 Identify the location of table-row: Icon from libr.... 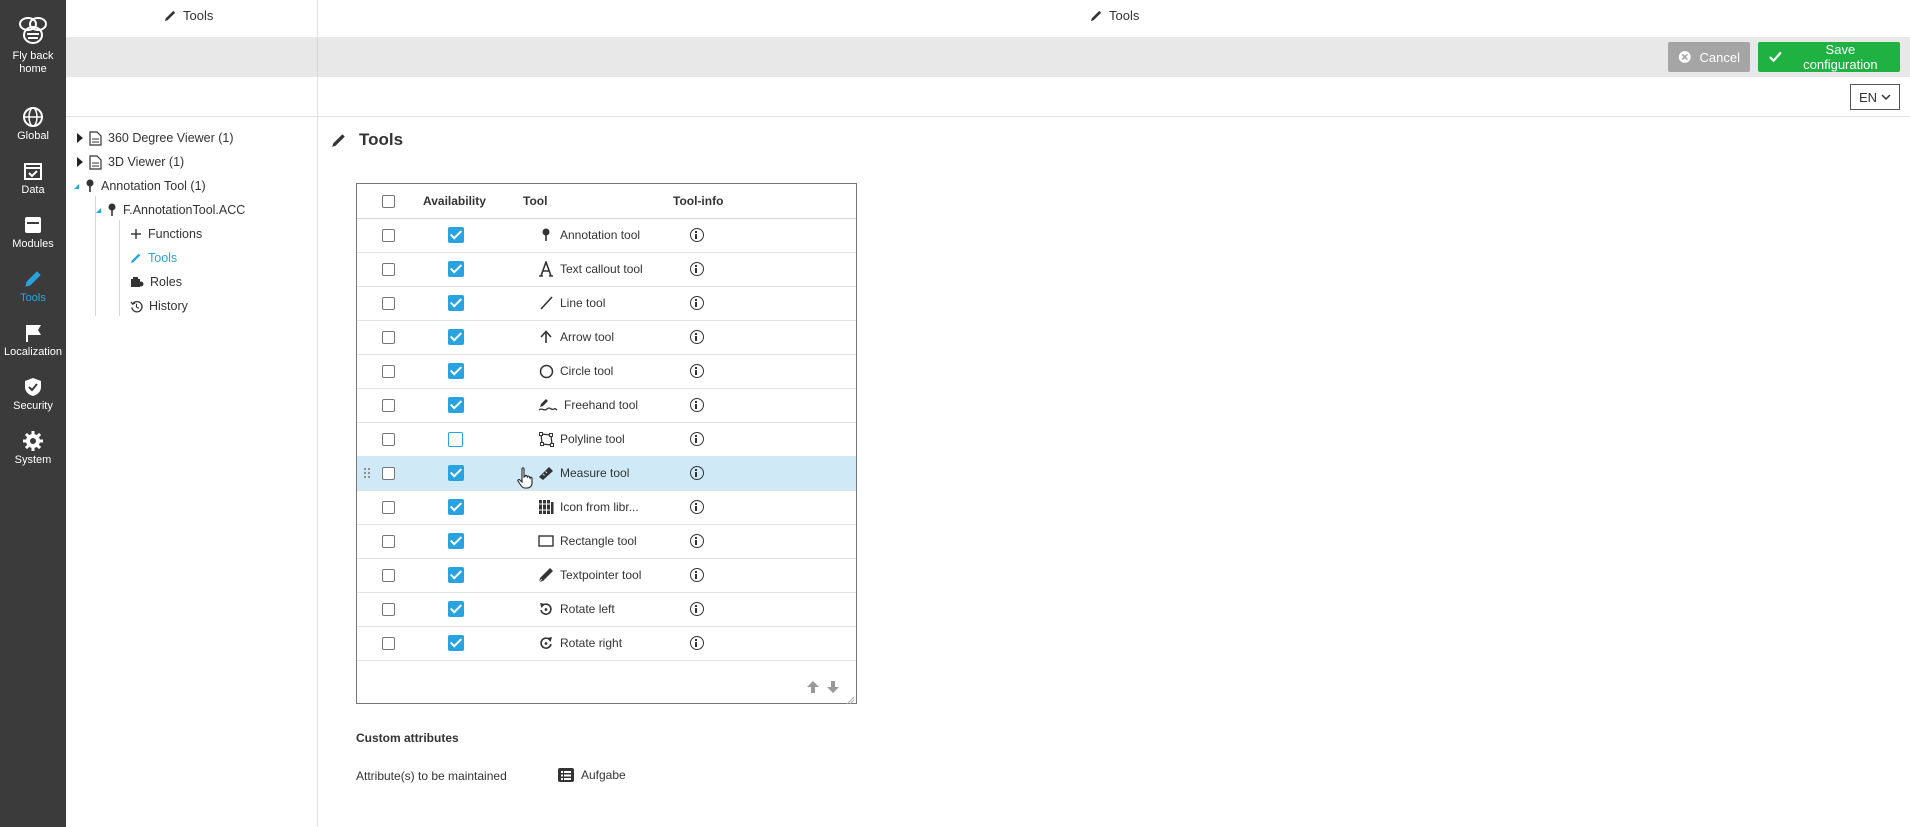
(606, 507).